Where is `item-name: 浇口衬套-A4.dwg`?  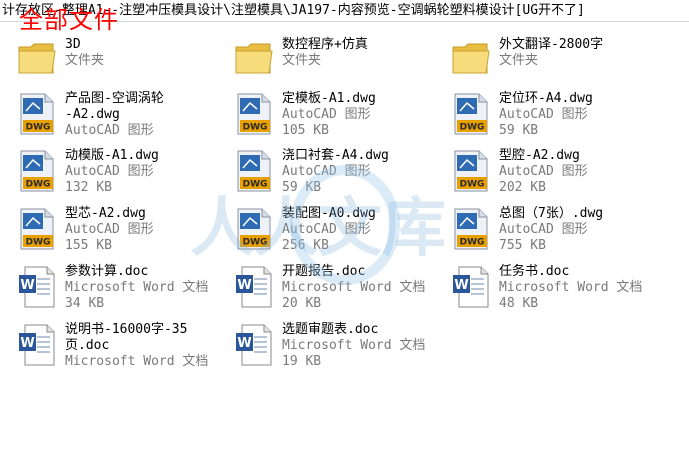
item-name: 浇口衬套-A4.dwg is located at coordinates (335, 155).